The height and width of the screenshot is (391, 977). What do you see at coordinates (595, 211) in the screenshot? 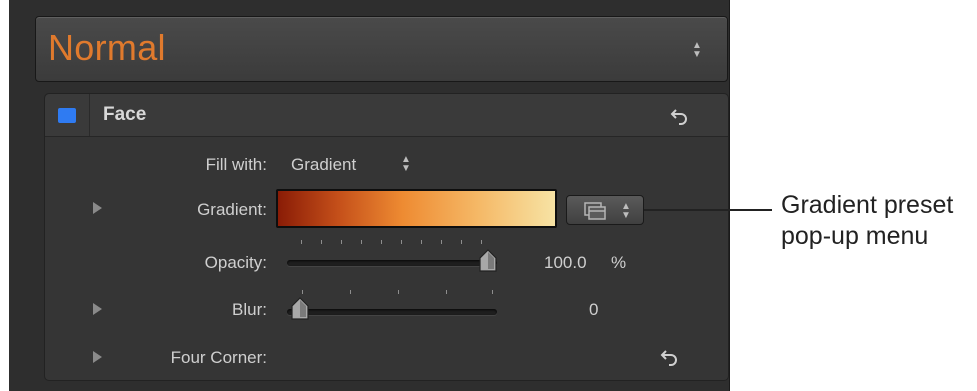
I see `preset-menu-icon` at bounding box center [595, 211].